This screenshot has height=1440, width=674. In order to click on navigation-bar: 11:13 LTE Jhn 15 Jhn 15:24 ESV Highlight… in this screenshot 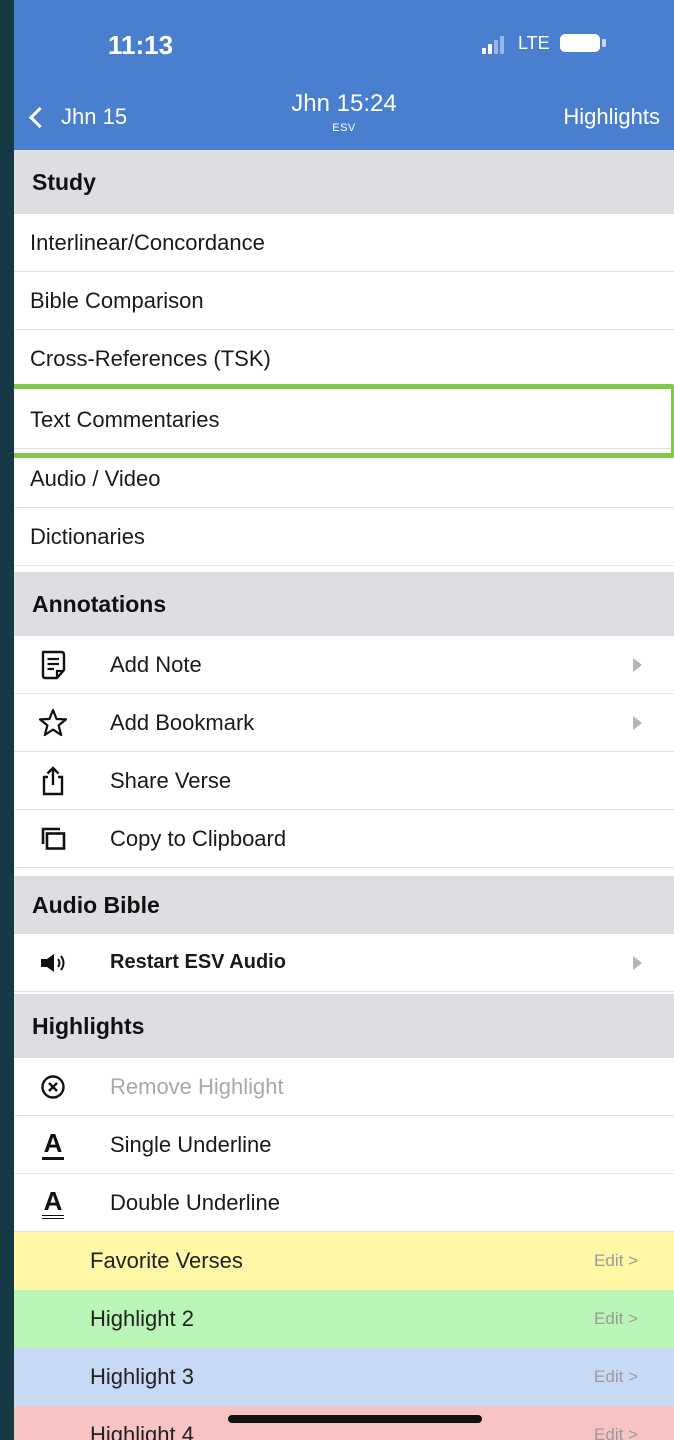, I will do `click(344, 75)`.